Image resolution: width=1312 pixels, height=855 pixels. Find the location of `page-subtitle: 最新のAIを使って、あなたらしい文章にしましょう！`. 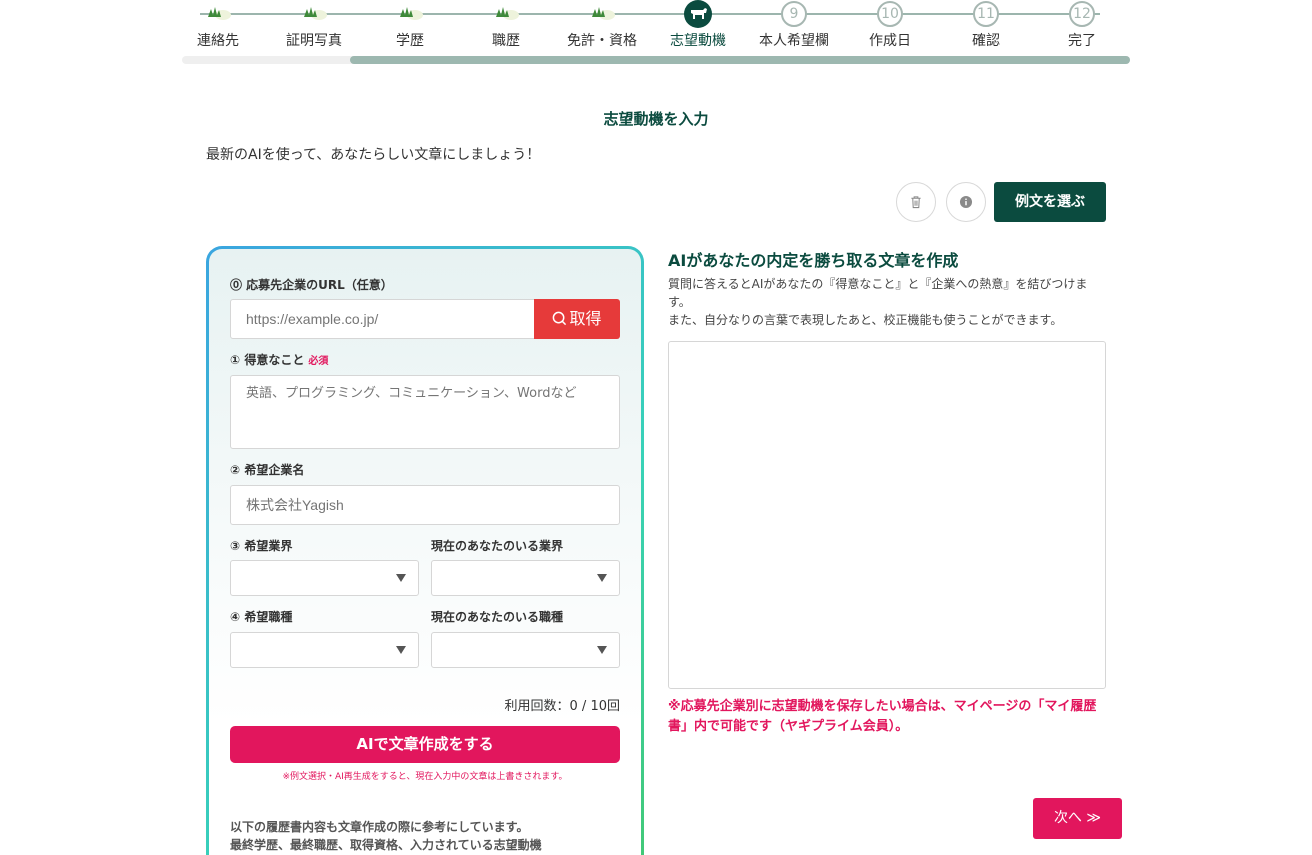

page-subtitle: 最新のAIを使って、あなたらしい文章にしましょう！ is located at coordinates (373, 155).